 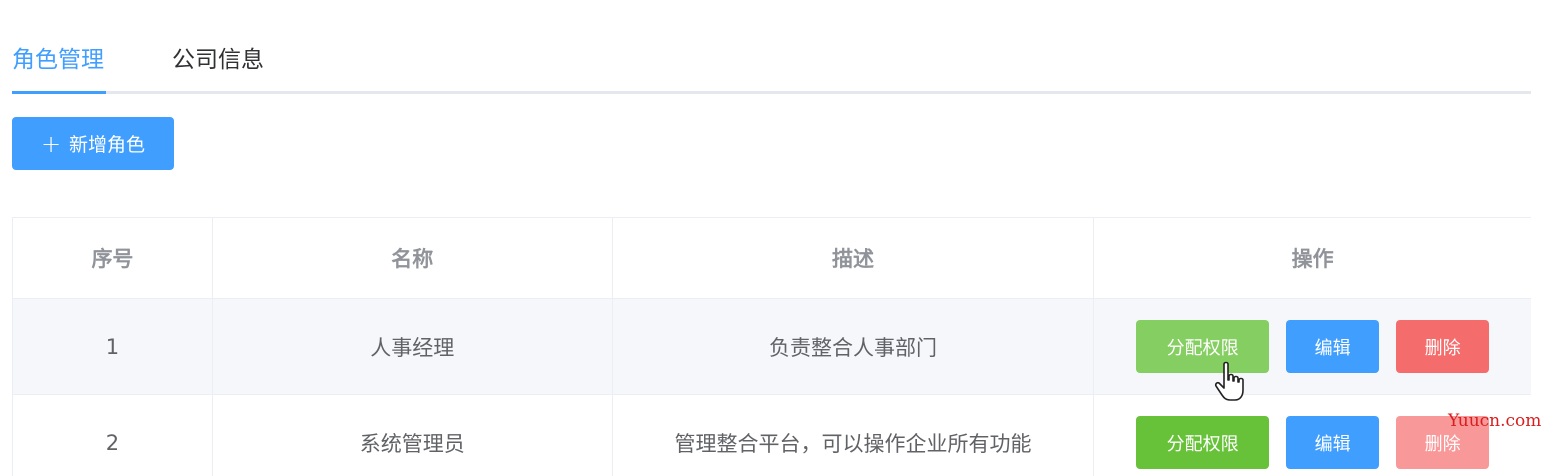 I want to click on cell-name: 人事经理, so click(x=413, y=346).